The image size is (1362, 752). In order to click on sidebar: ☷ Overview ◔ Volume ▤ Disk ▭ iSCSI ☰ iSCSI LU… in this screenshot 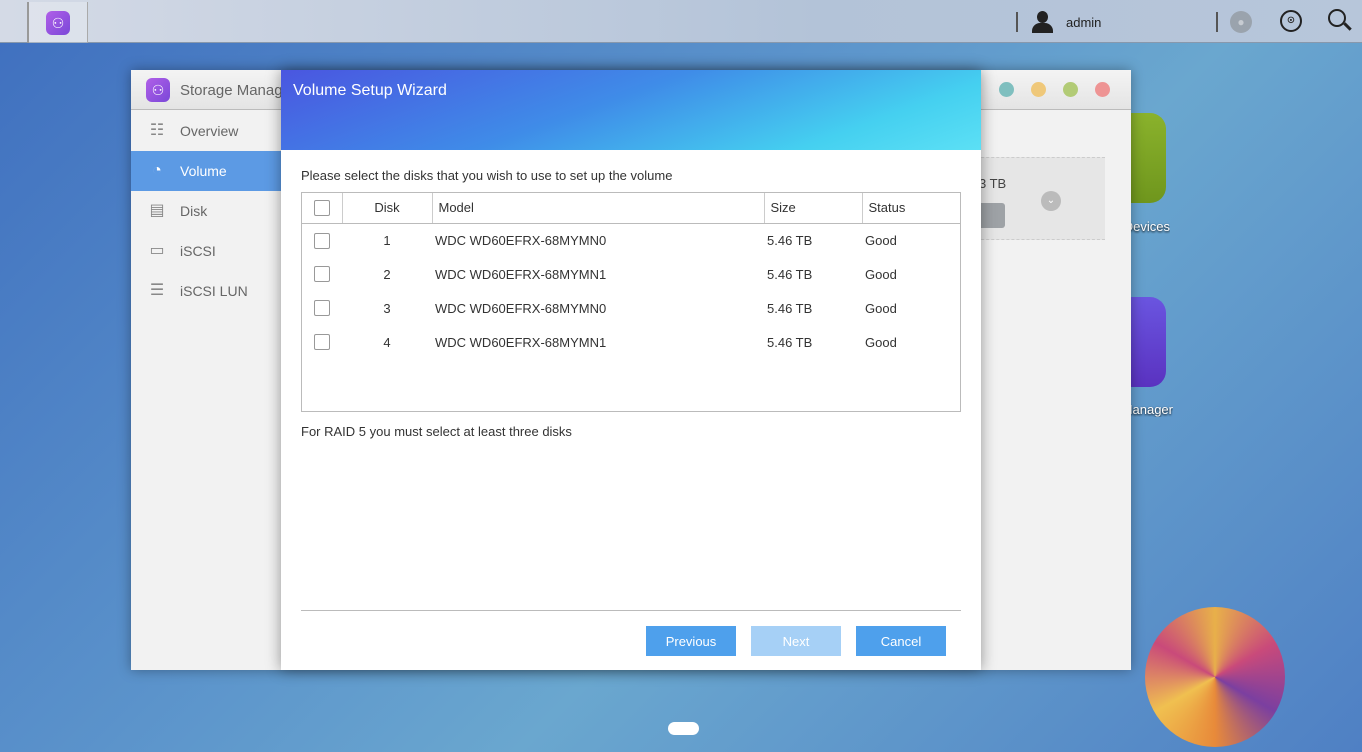, I will do `click(206, 390)`.